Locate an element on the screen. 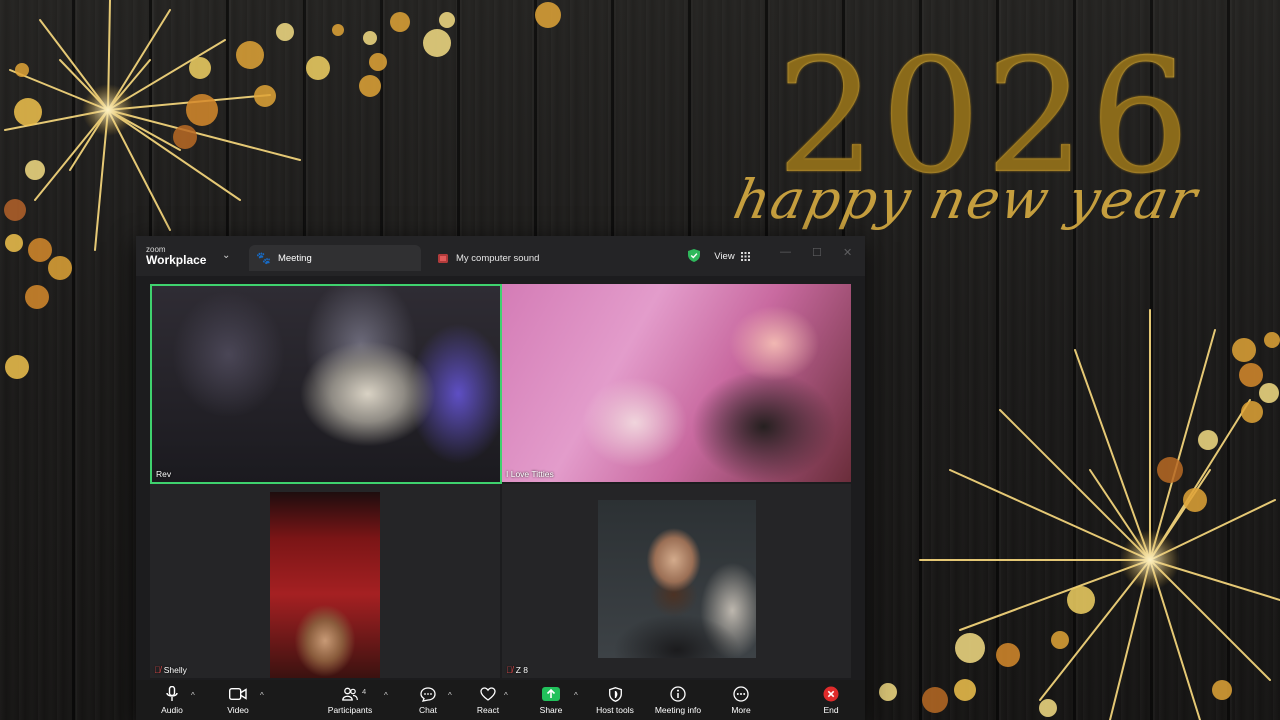 The height and width of the screenshot is (720, 1280). video-camera-icon is located at coordinates (238, 694).